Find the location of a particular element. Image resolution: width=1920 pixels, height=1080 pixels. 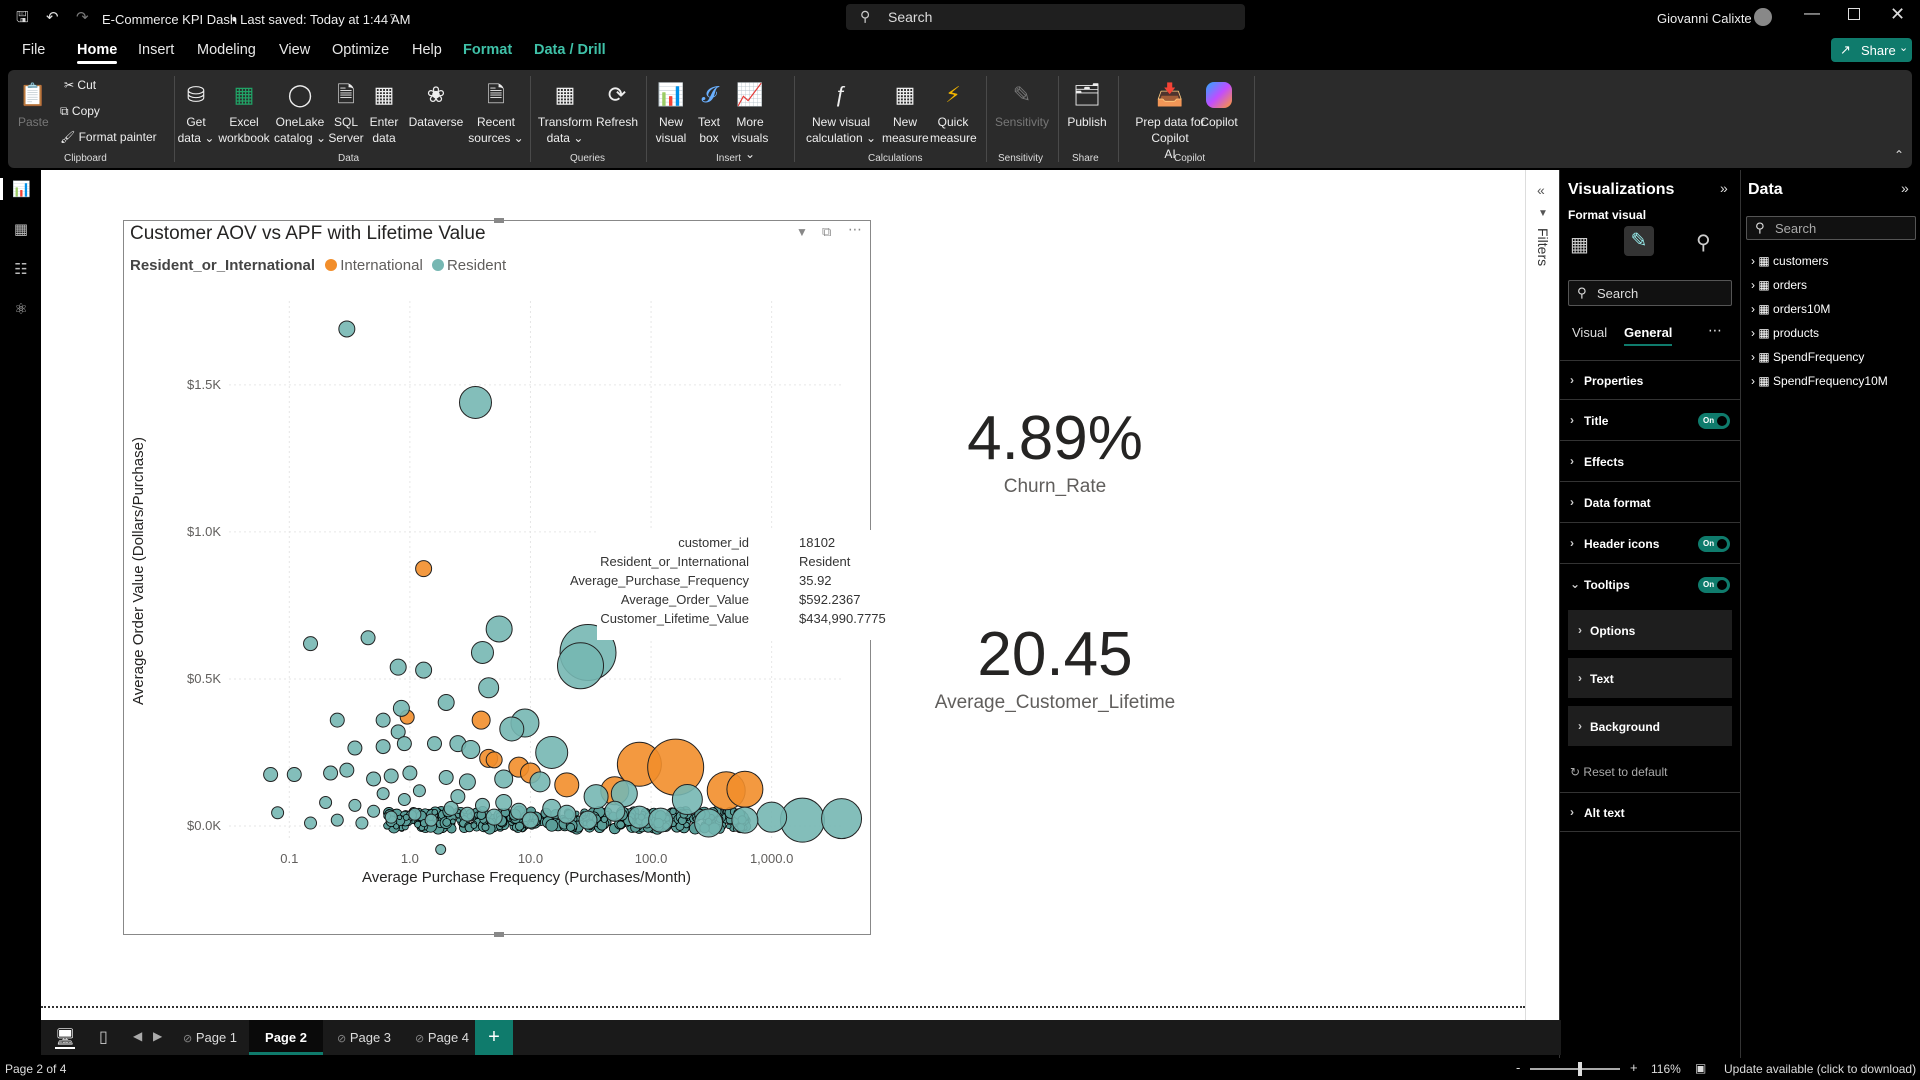

maximize-icon is located at coordinates (1854, 14).